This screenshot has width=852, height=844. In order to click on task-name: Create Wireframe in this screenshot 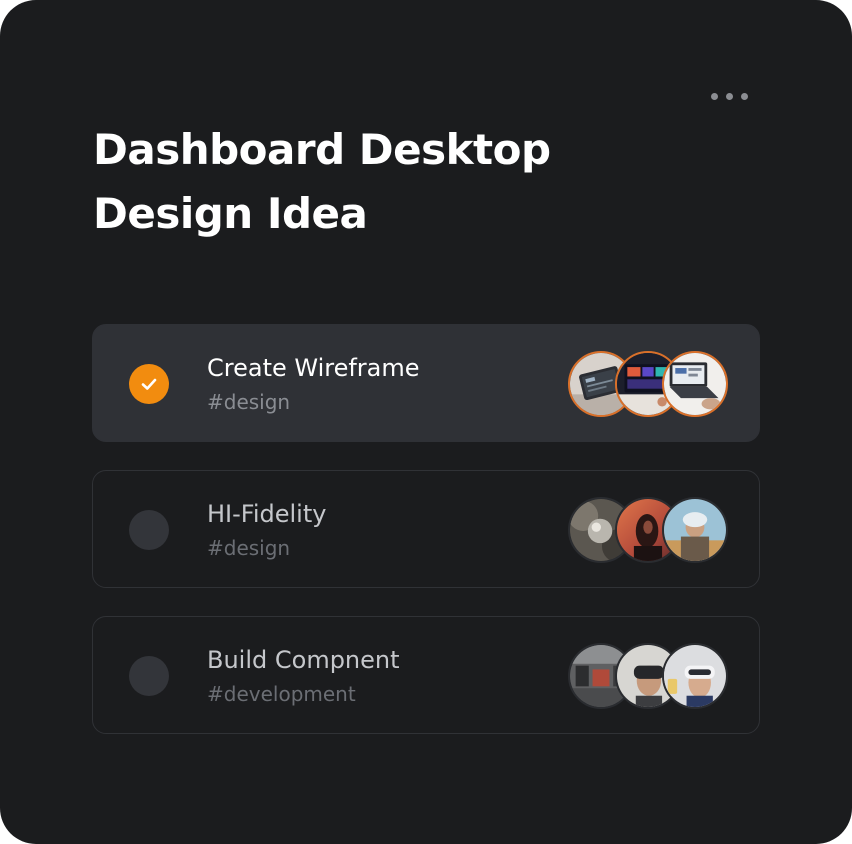, I will do `click(313, 368)`.